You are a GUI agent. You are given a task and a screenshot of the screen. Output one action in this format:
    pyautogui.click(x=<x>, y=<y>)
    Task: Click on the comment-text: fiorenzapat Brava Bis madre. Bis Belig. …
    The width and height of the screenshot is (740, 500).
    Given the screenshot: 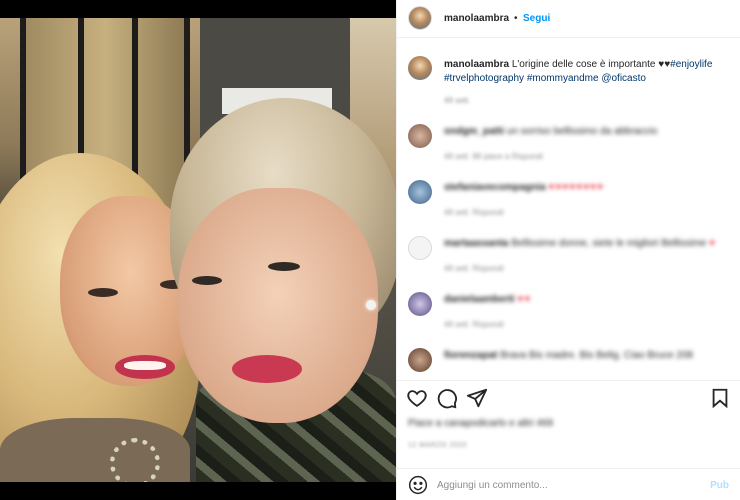 What is the action you would take?
    pyautogui.click(x=568, y=355)
    